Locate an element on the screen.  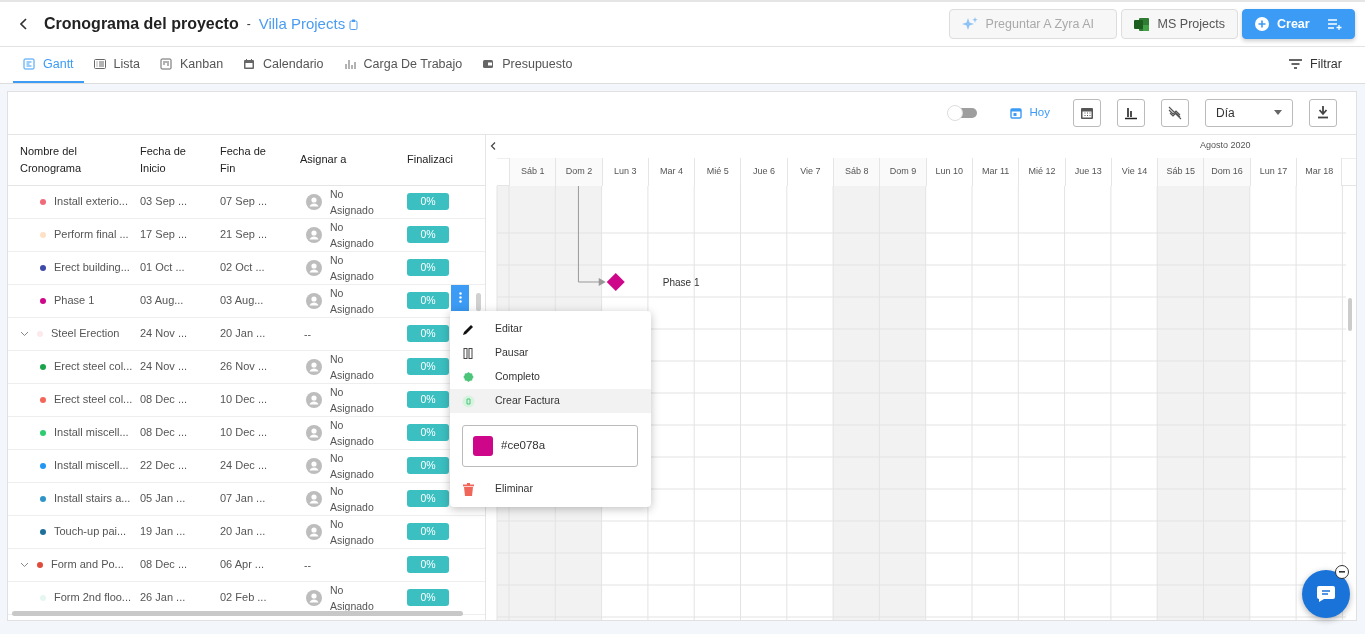
view-tab: Presupuesto is located at coordinates (527, 65).